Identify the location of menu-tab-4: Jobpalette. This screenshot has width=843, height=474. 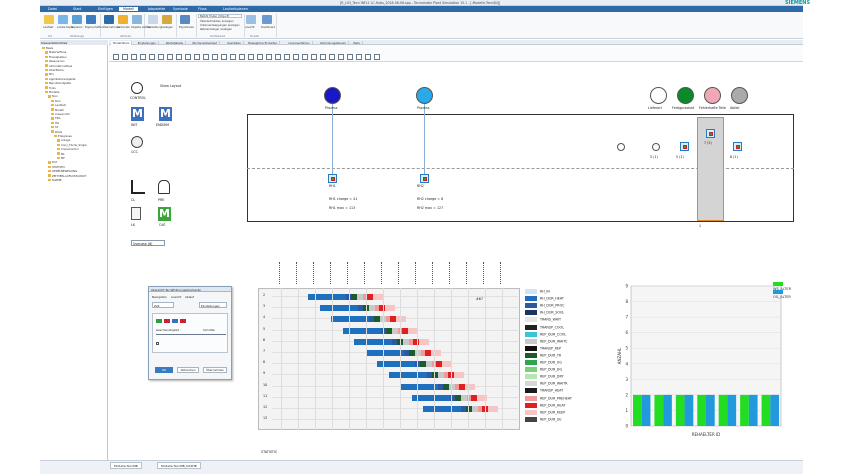
(156, 9).